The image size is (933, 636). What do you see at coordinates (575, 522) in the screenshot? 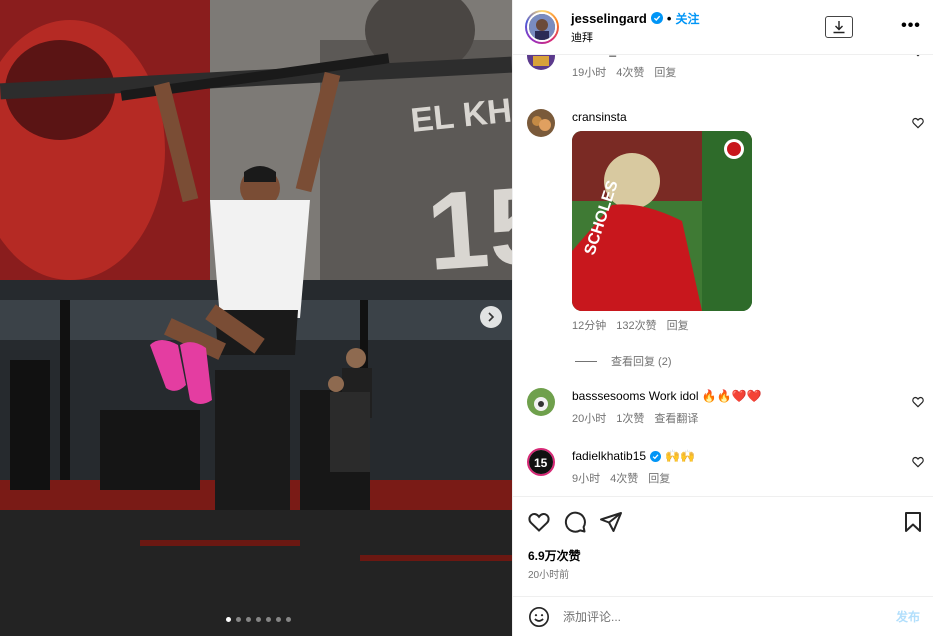
I see `comment-bubble-icon` at bounding box center [575, 522].